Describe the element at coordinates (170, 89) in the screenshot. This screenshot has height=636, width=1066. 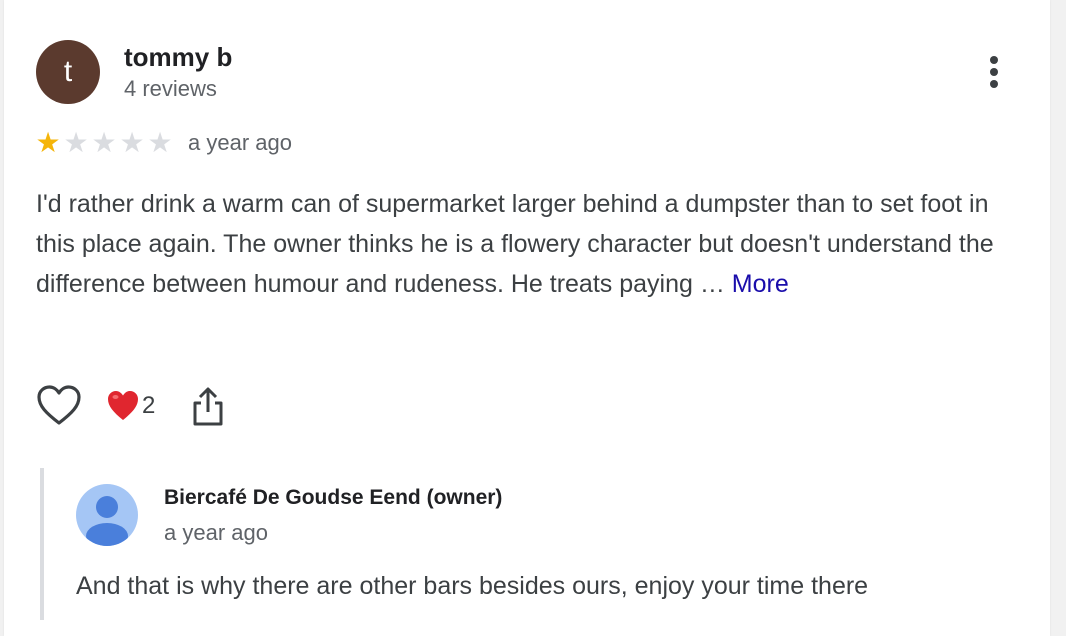
I see `reviewer-review-count: 4 reviews` at that location.